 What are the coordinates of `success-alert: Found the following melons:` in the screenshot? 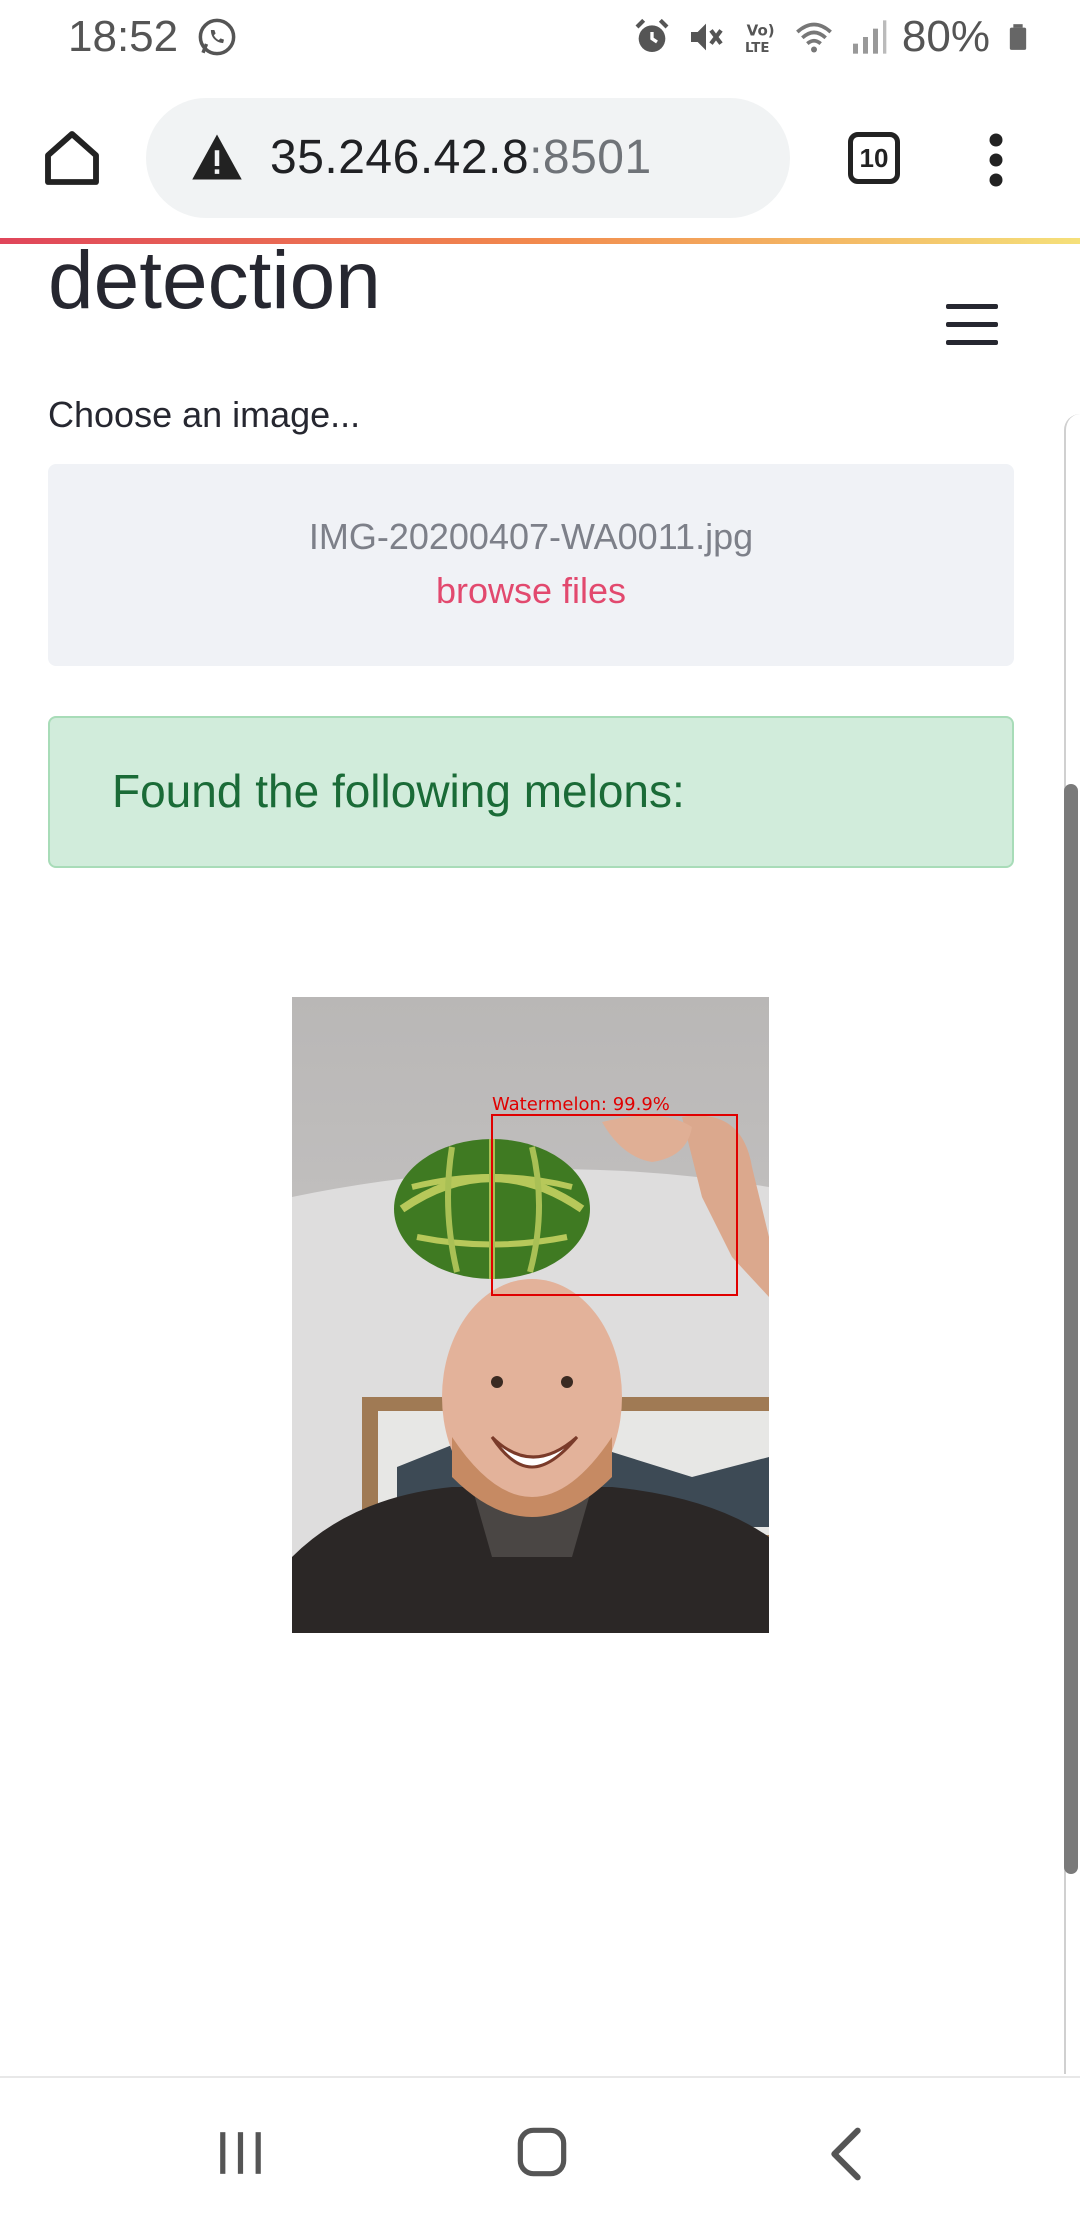 It's located at (531, 792).